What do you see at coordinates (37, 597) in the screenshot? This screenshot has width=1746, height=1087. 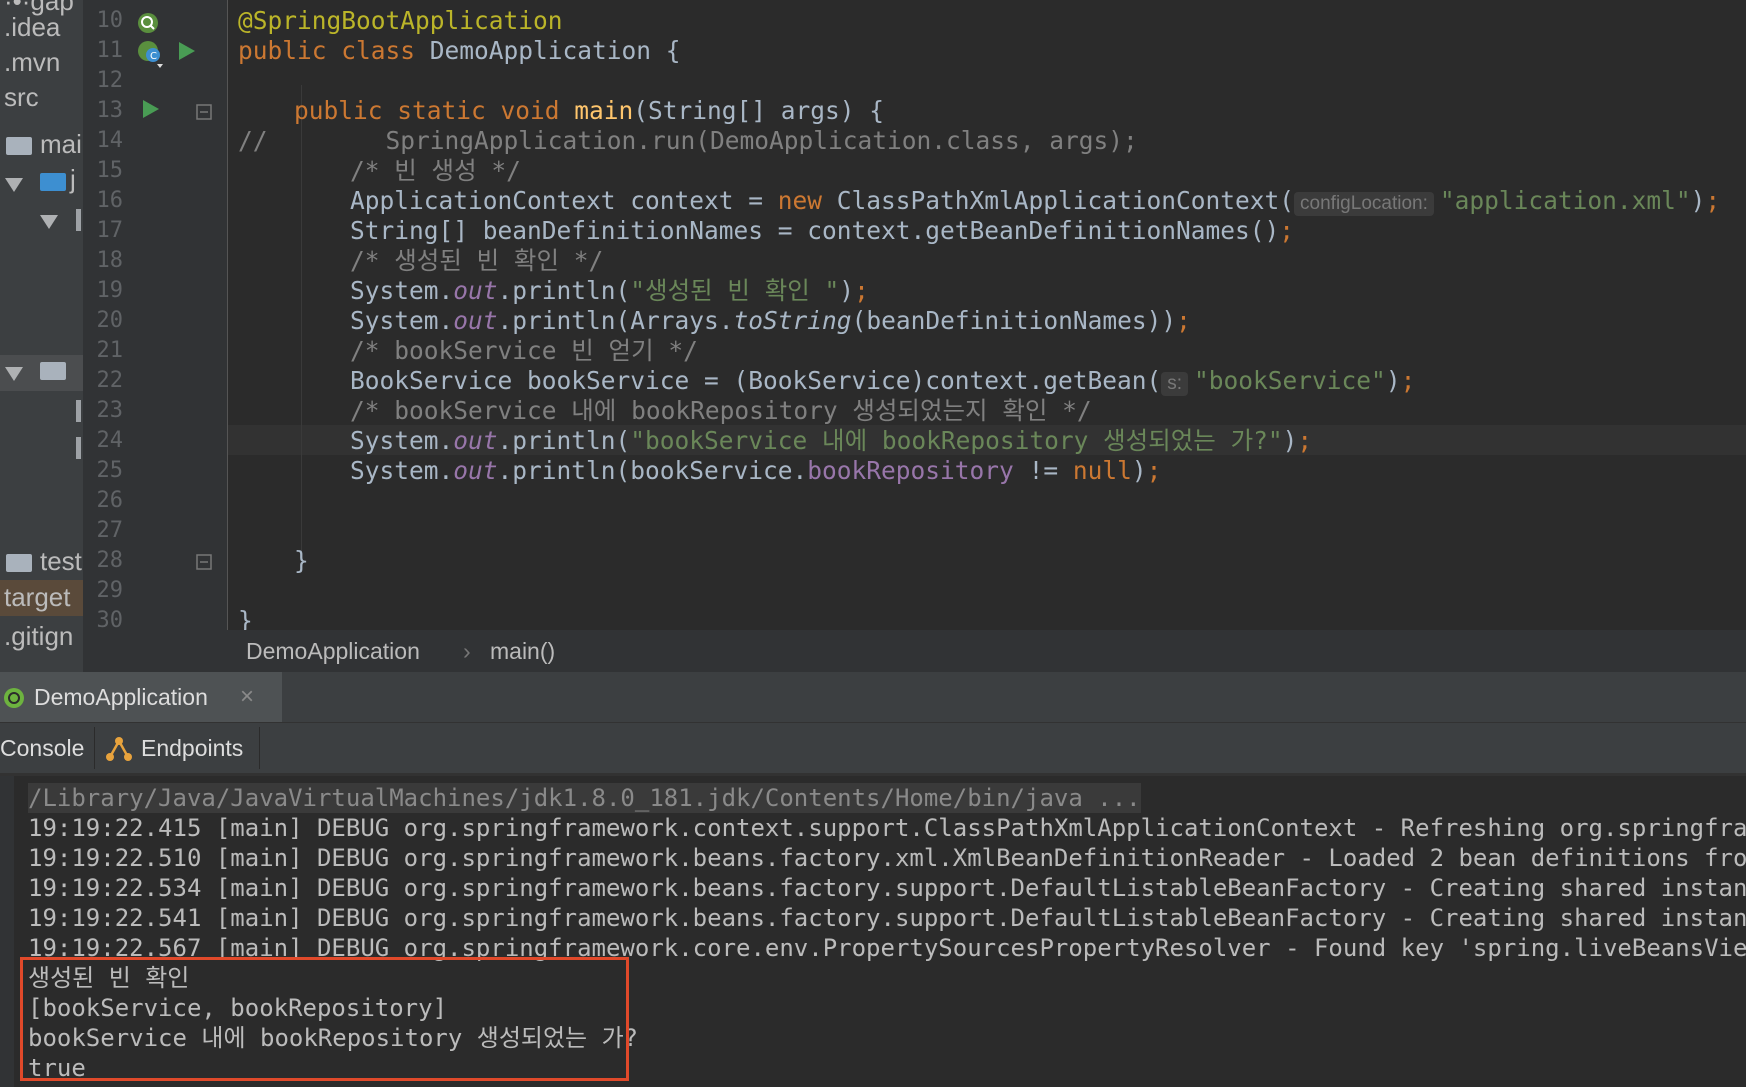 I see `tree-item-target: target` at bounding box center [37, 597].